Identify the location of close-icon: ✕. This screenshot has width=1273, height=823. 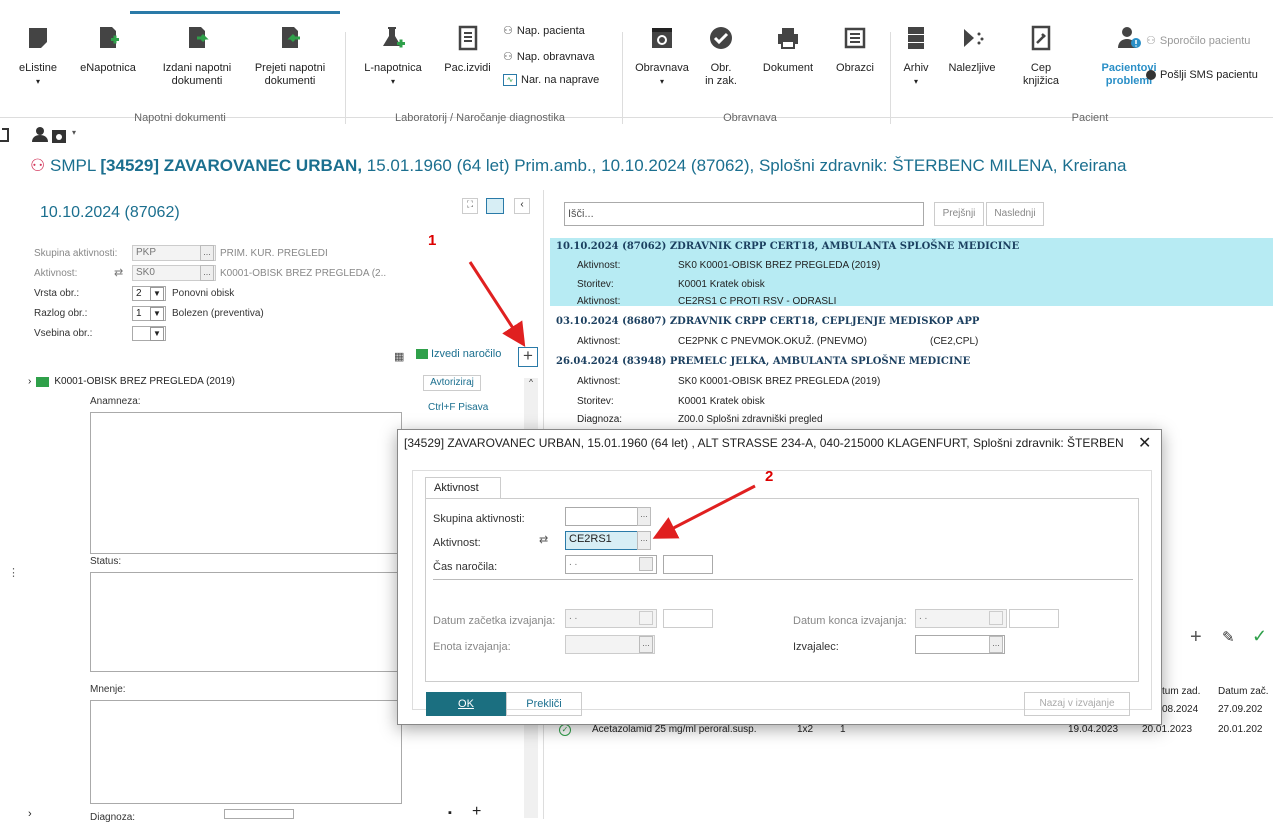
(1144, 443).